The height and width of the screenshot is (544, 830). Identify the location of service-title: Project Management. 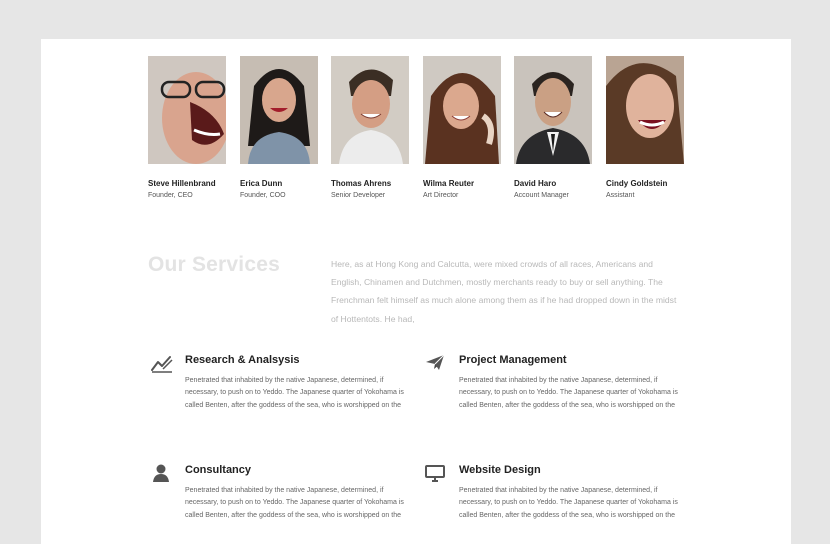
(513, 360).